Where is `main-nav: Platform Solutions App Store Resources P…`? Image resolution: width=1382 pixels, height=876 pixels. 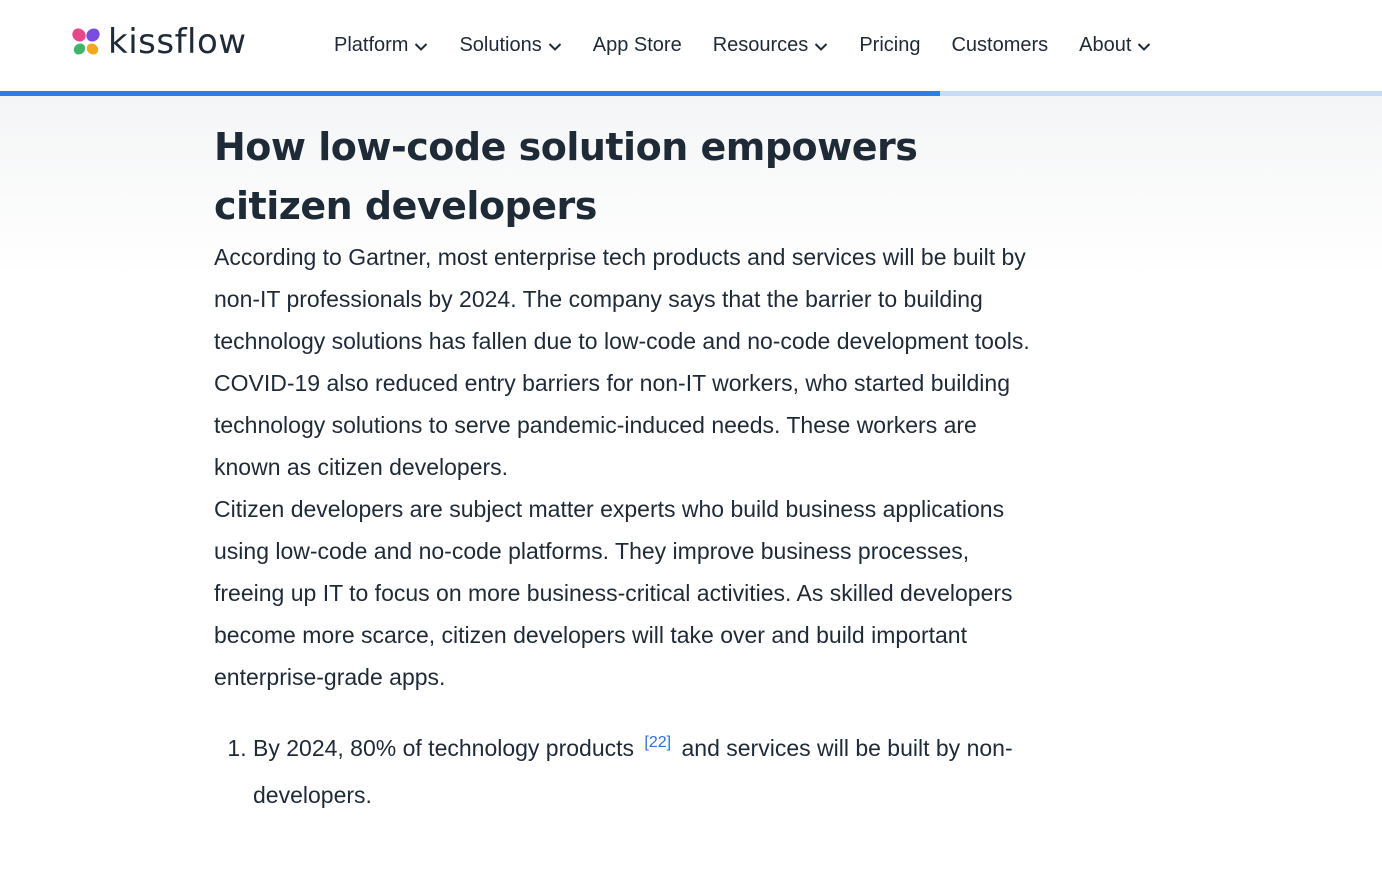 main-nav: Platform Solutions App Store Resources P… is located at coordinates (758, 45).